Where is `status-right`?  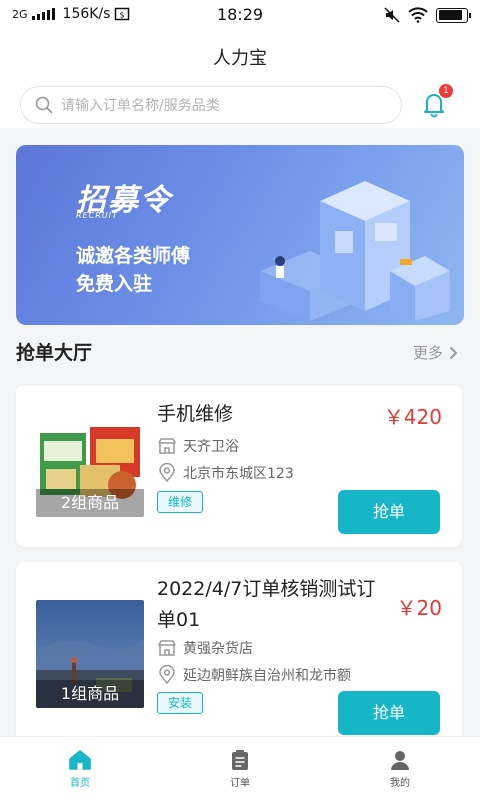 status-right is located at coordinates (427, 15).